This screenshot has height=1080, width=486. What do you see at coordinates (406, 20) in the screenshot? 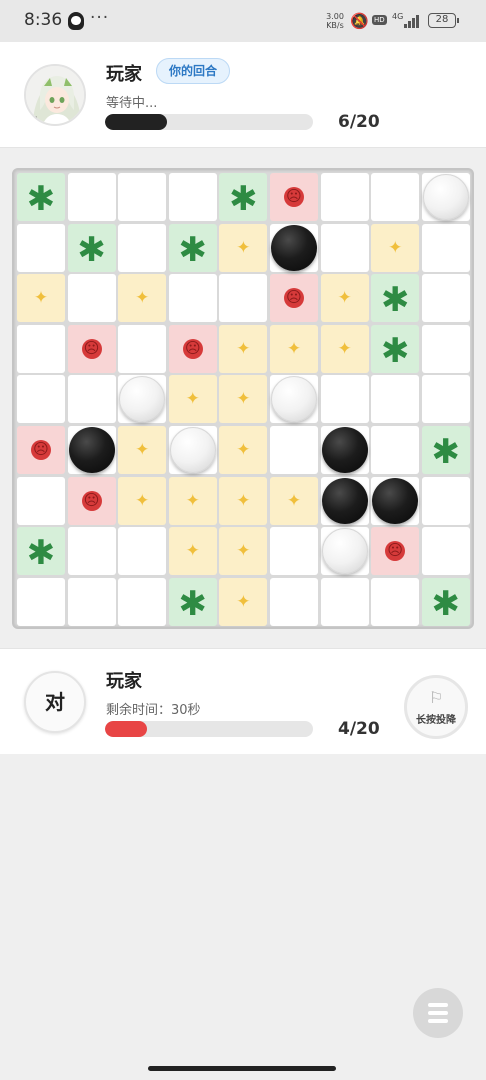
I see `signal-icon: 4G` at bounding box center [406, 20].